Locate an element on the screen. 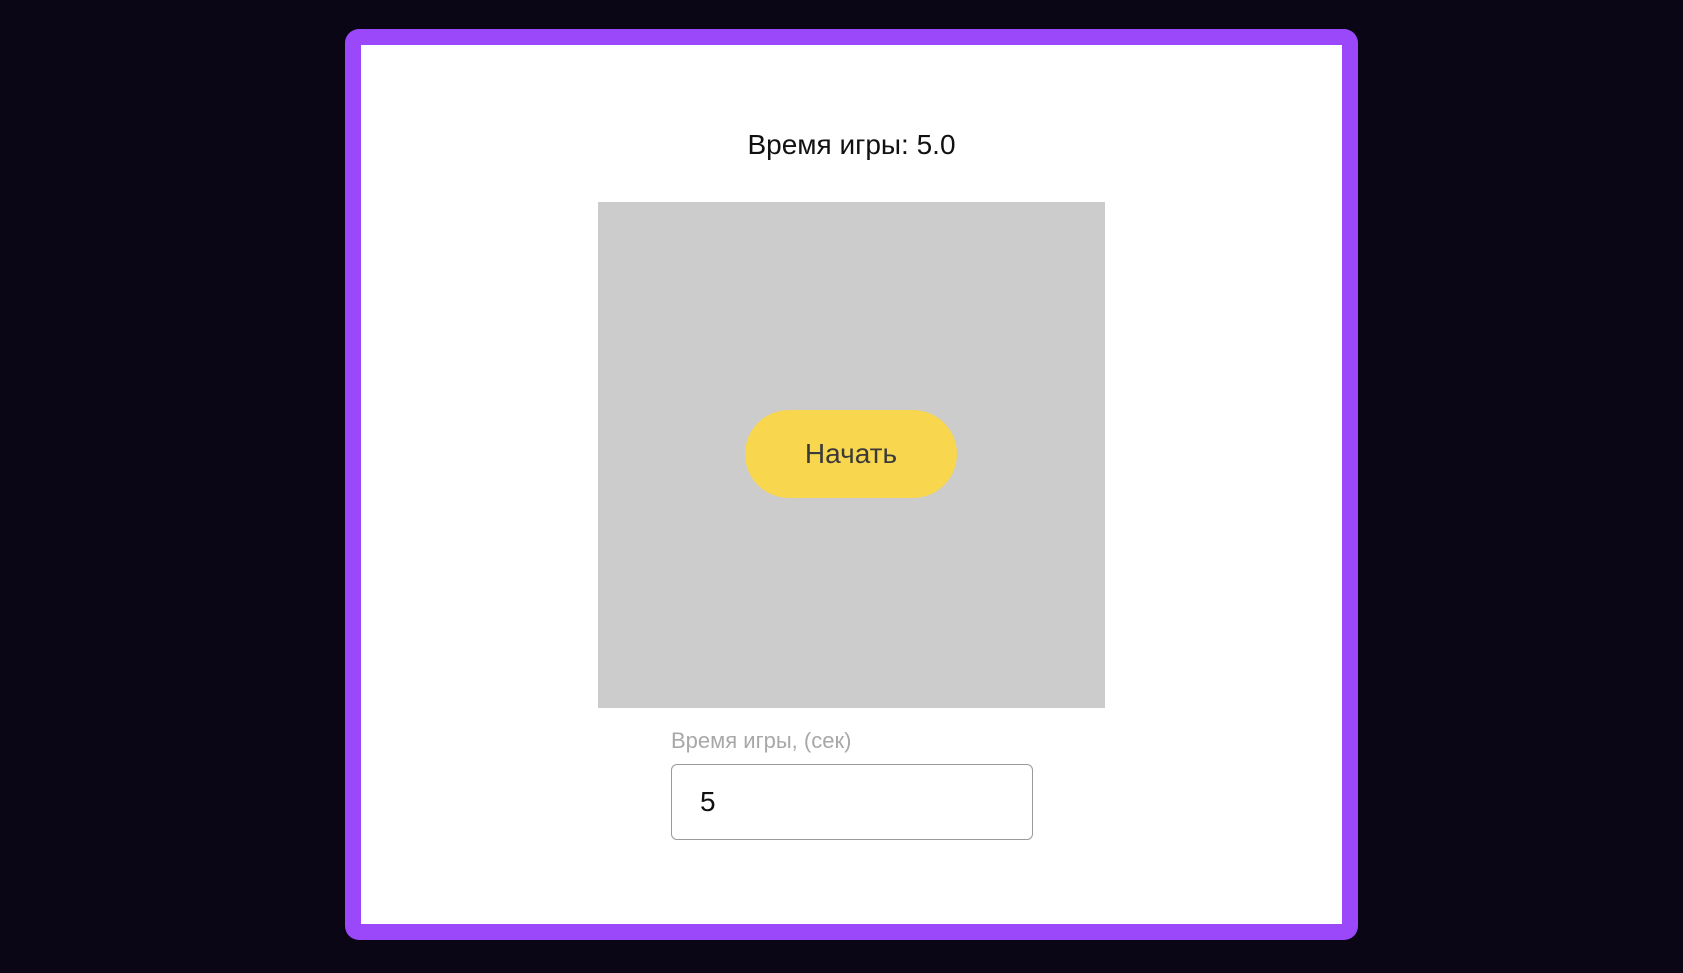 This screenshot has height=973, width=1683. game-duration-input is located at coordinates (852, 802).